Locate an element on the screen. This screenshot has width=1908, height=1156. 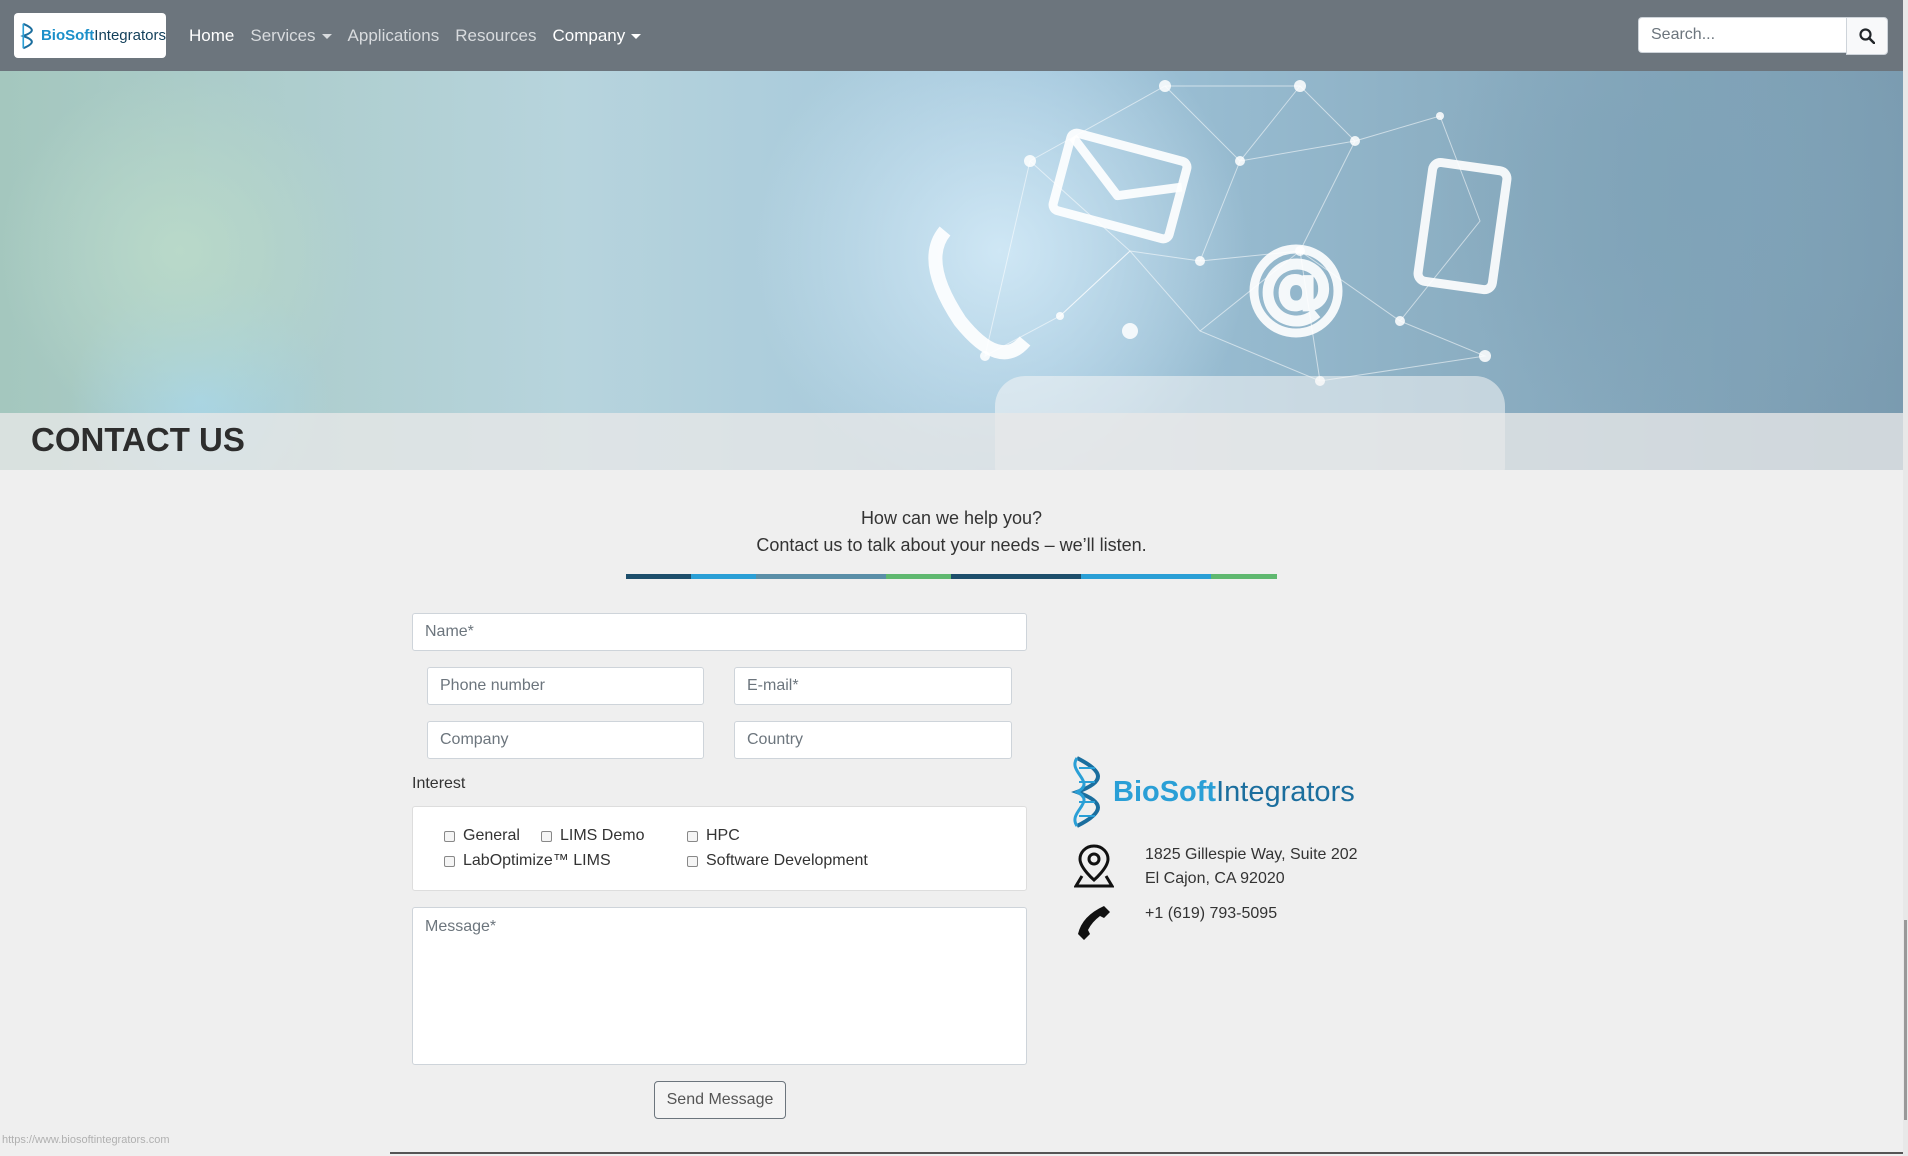
interest-software-dev-checkbox: Software Development is located at coordinates (777, 861).